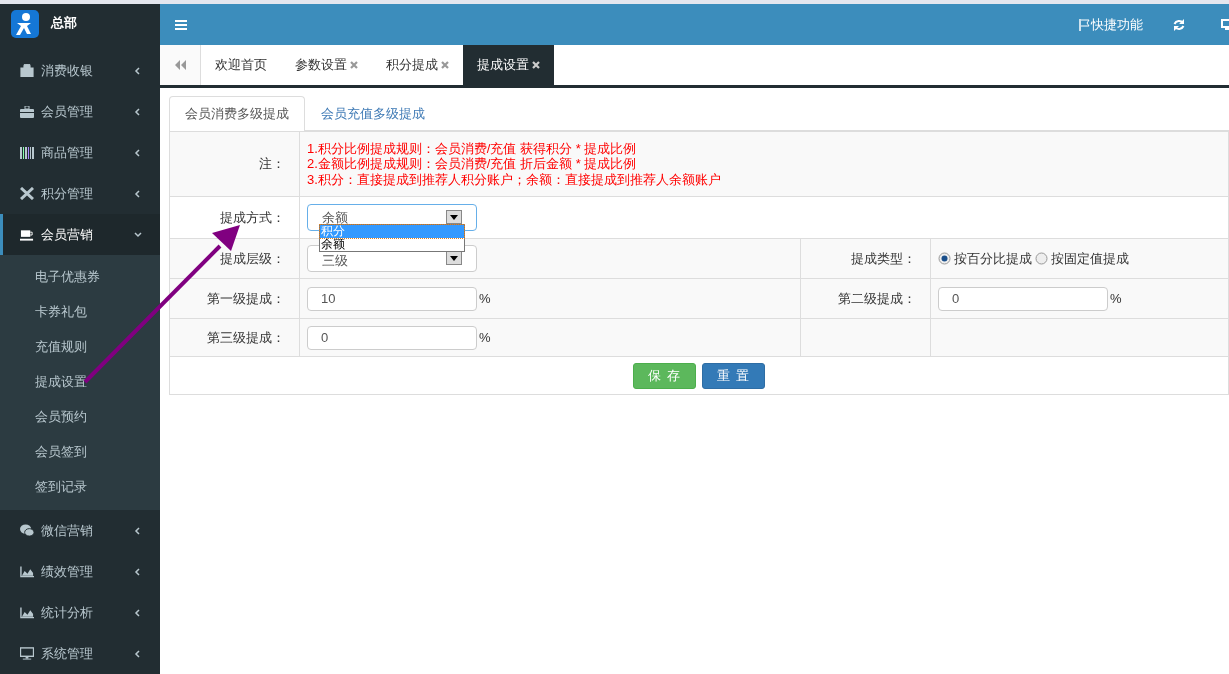 The width and height of the screenshot is (1229, 674). I want to click on submenu-item: 卡券礼包, so click(80, 311).